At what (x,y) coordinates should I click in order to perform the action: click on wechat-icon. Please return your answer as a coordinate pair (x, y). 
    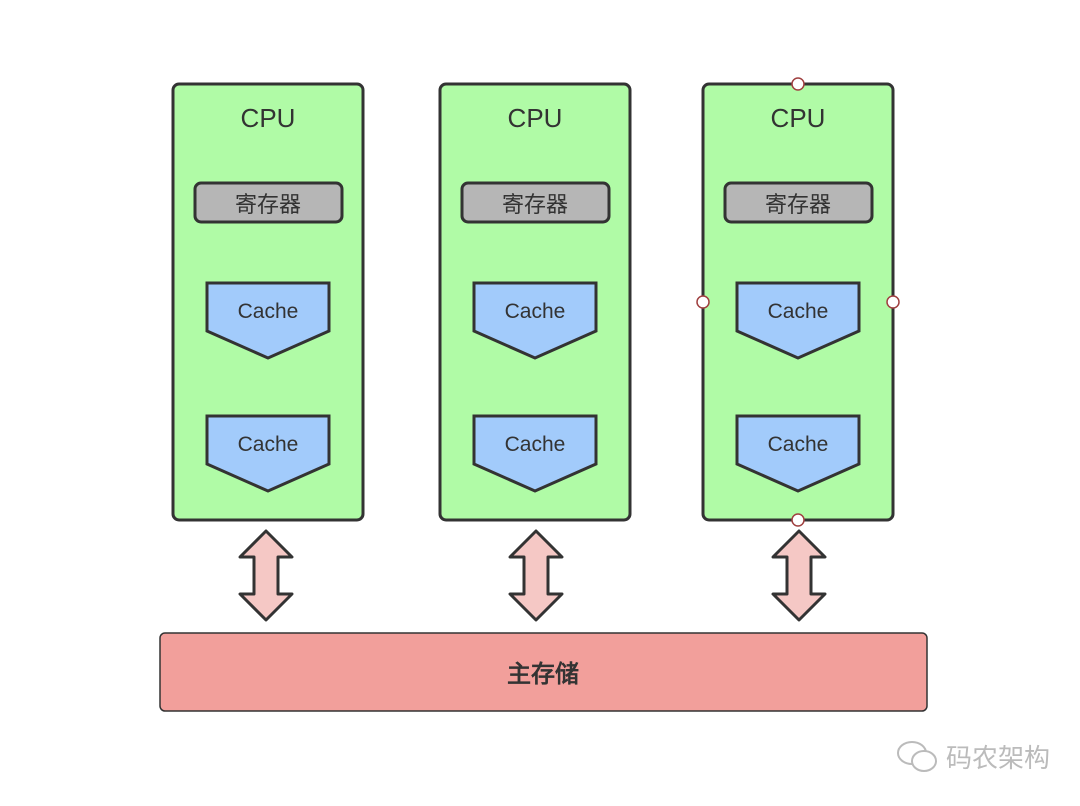
    Looking at the image, I should click on (917, 756).